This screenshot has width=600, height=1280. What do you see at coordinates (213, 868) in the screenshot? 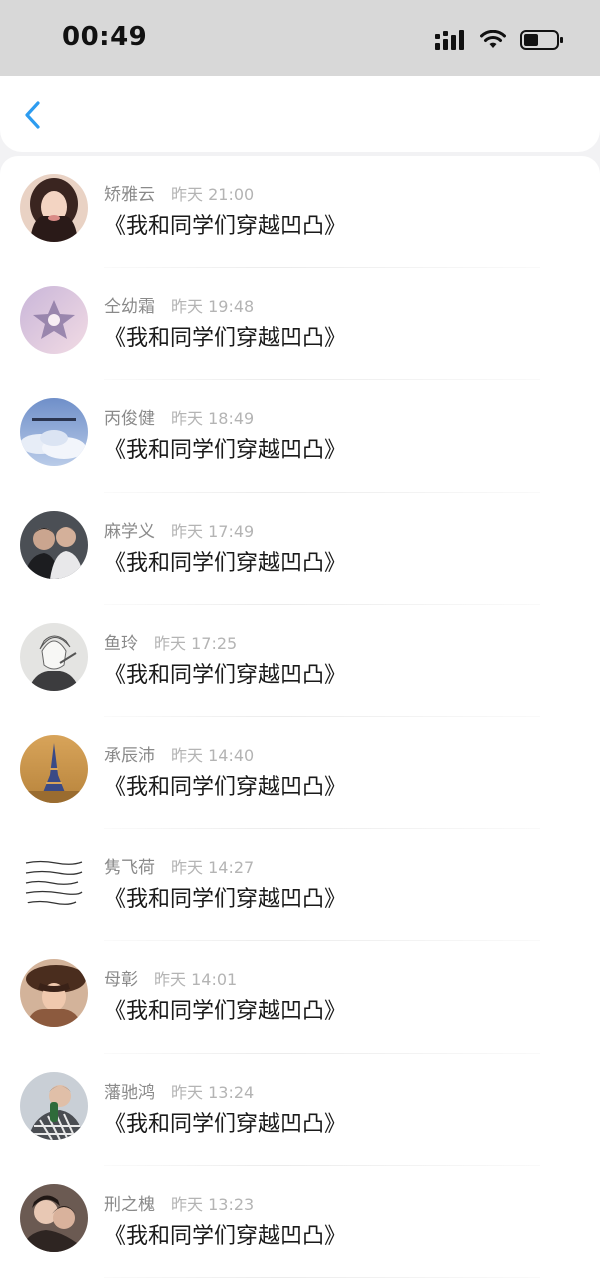
I see `message-time: 昨天 14:27` at bounding box center [213, 868].